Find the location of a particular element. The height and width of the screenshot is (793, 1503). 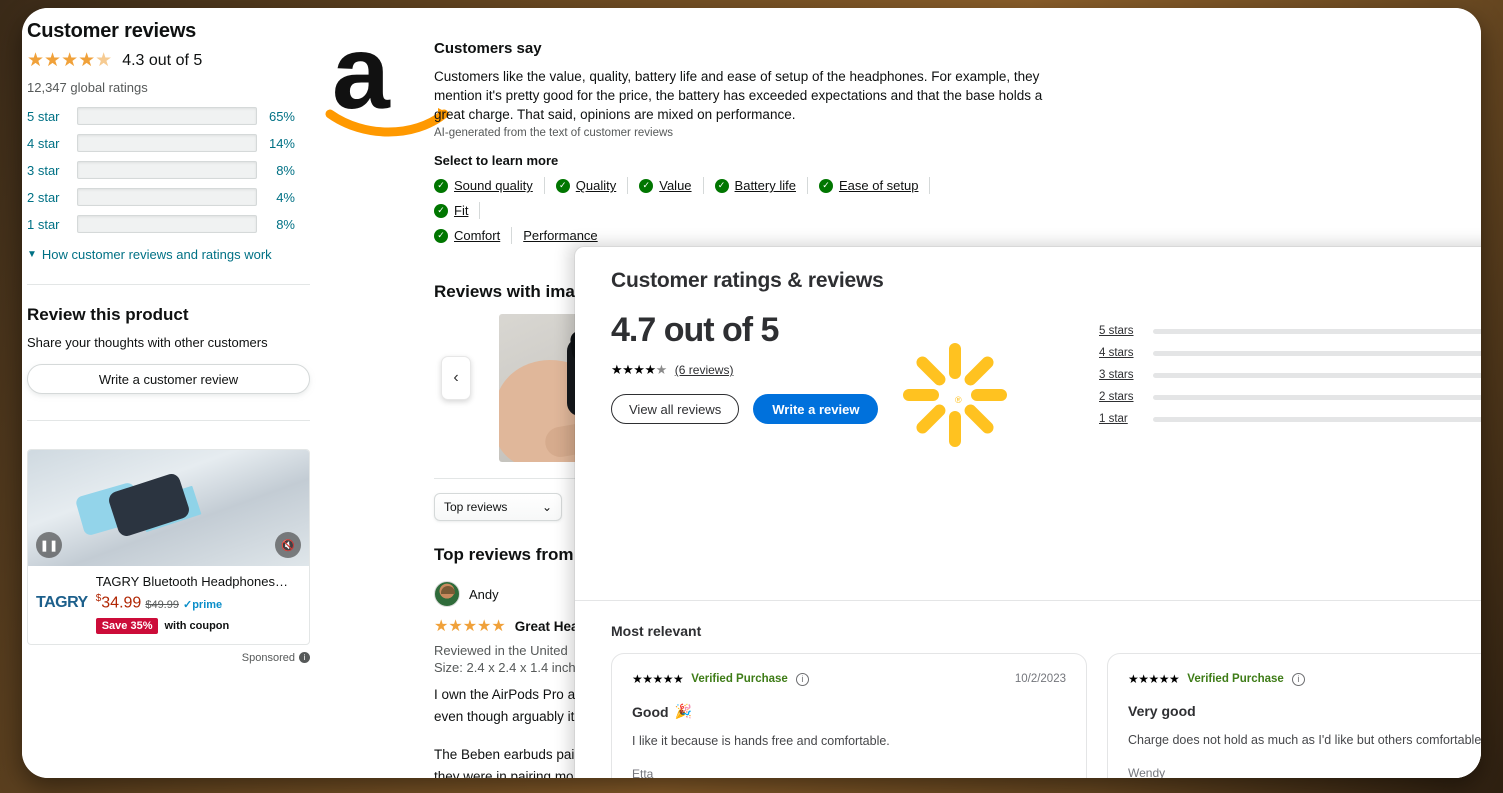

walmart-histogram-row: 5 stars is located at coordinates (1290, 331).